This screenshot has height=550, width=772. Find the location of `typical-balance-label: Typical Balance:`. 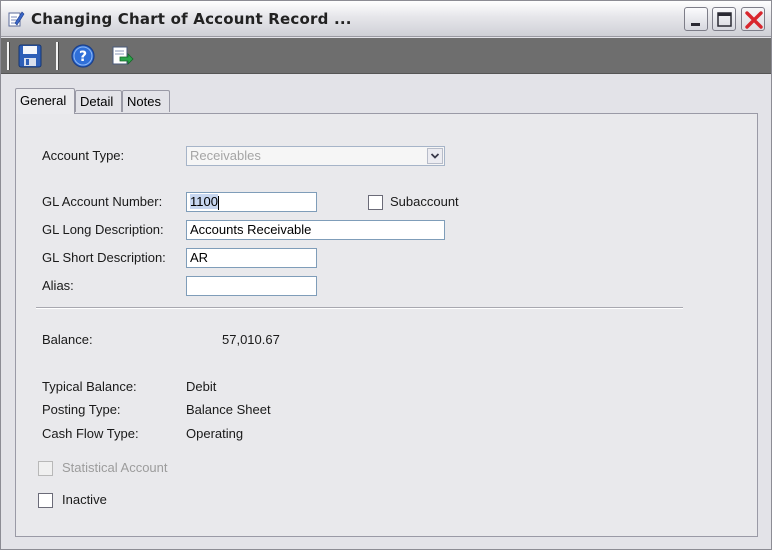

typical-balance-label: Typical Balance: is located at coordinates (89, 386).